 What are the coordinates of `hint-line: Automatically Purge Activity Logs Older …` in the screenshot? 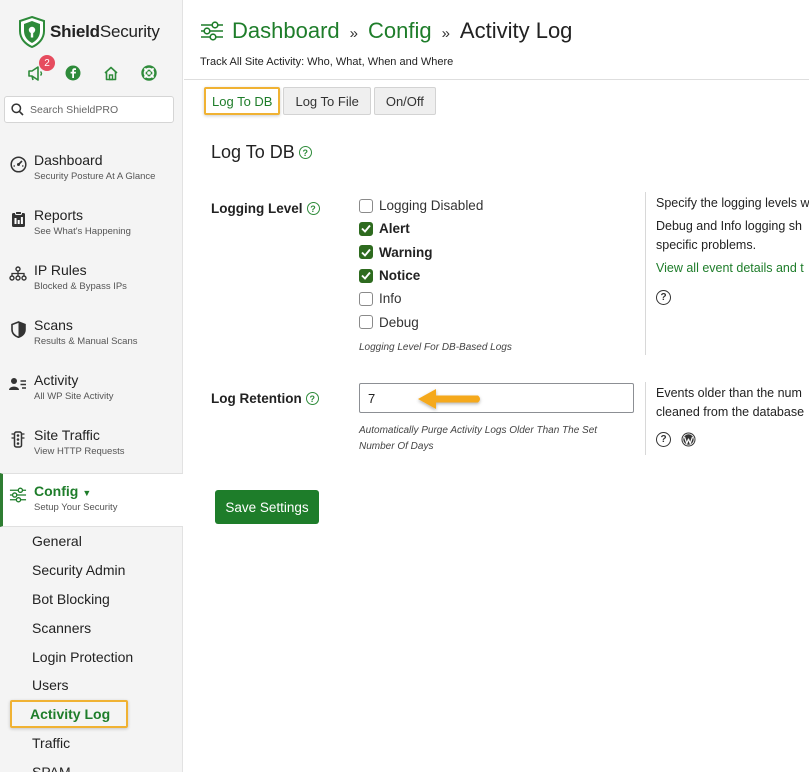 It's located at (478, 430).